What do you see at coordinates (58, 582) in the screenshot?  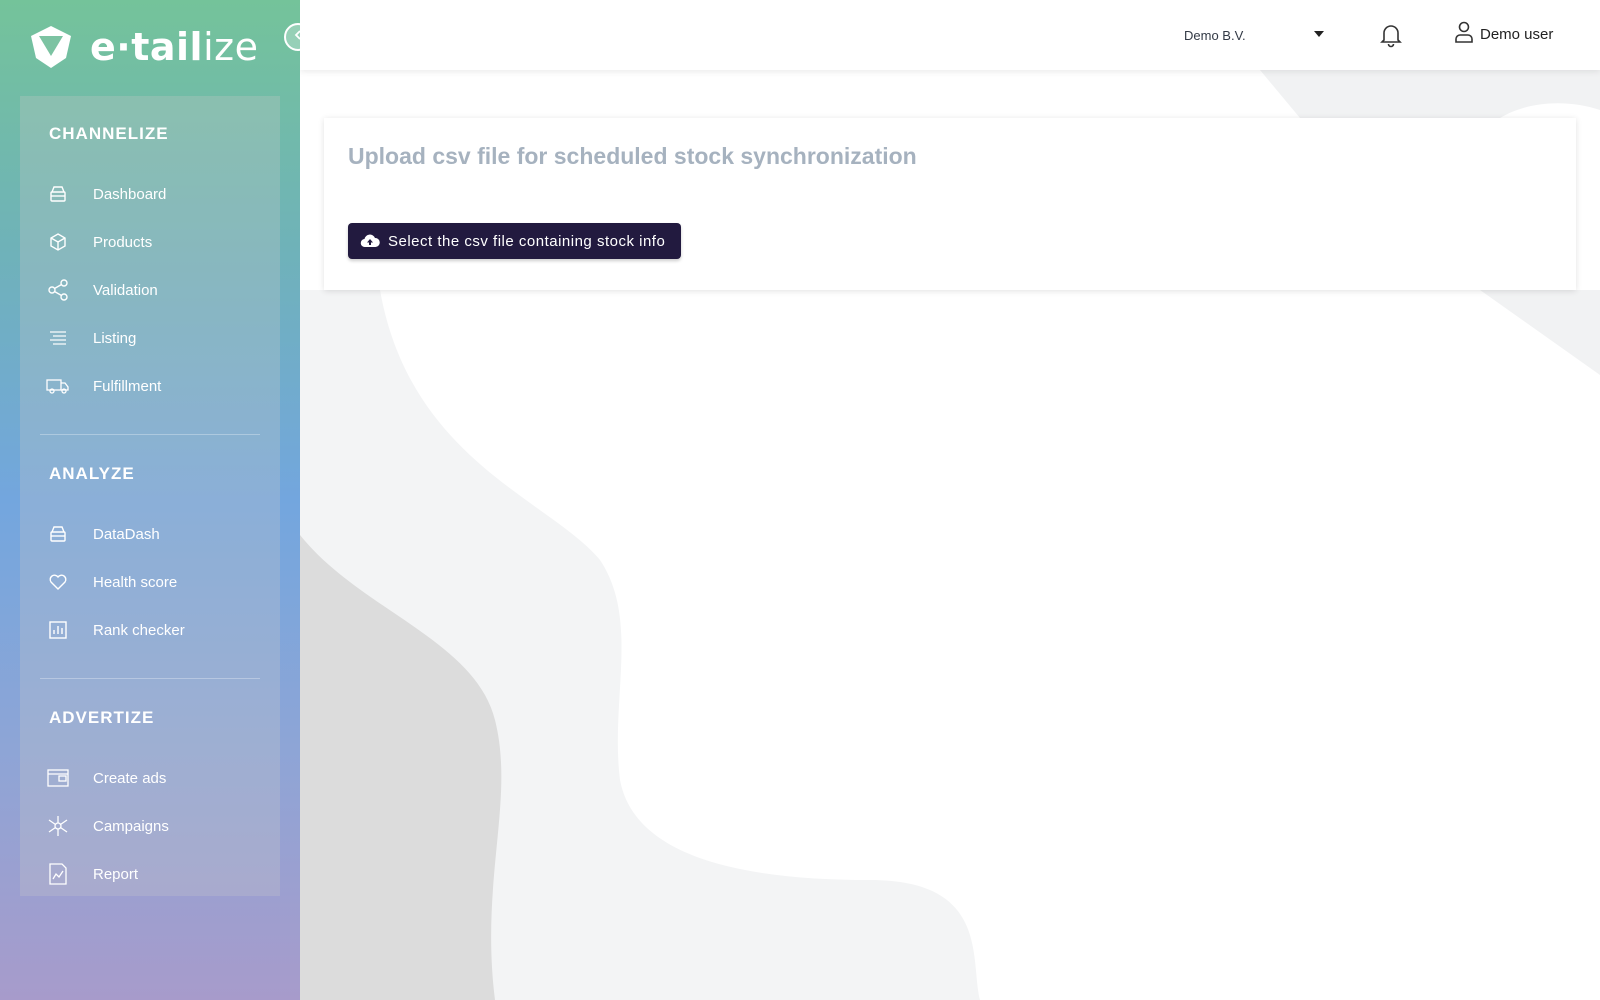 I see `heart-icon` at bounding box center [58, 582].